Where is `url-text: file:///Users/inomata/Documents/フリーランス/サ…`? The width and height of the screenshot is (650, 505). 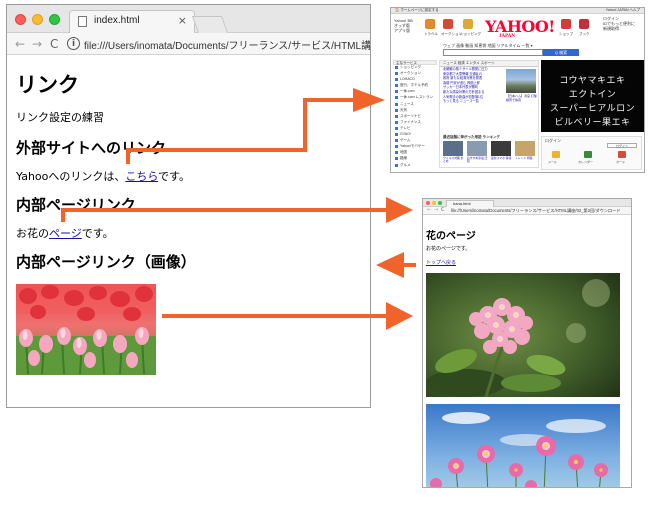
url-text: file:///Users/inomata/Documents/フリーランス/サ… is located at coordinates (227, 44).